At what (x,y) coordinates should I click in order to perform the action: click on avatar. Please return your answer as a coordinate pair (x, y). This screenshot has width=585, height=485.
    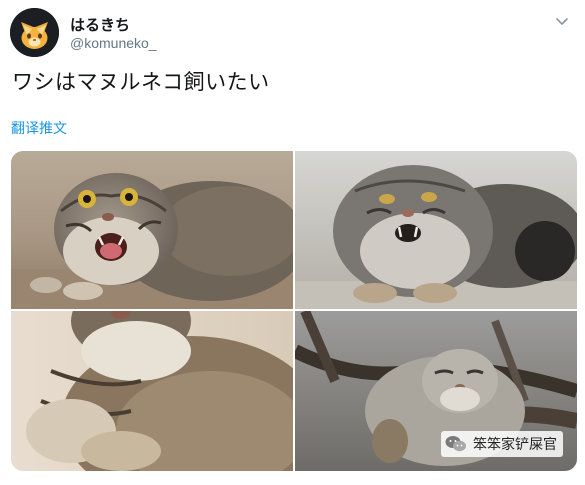
    Looking at the image, I should click on (34, 32).